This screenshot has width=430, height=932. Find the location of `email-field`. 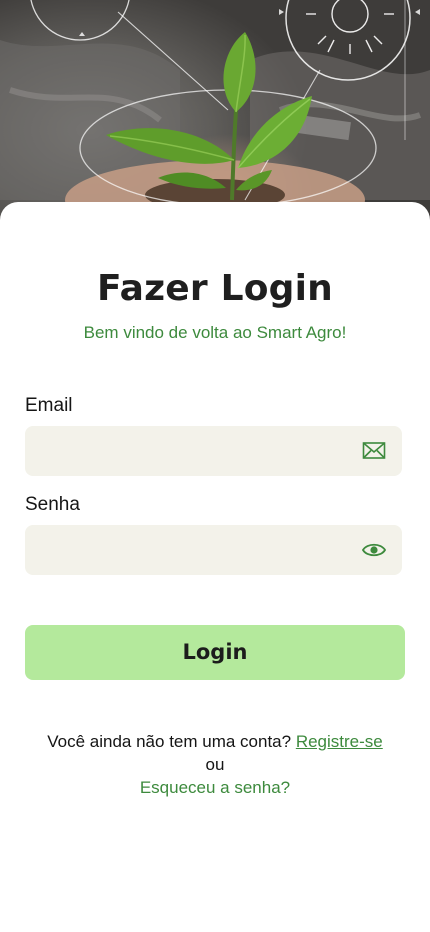

email-field is located at coordinates (213, 451).